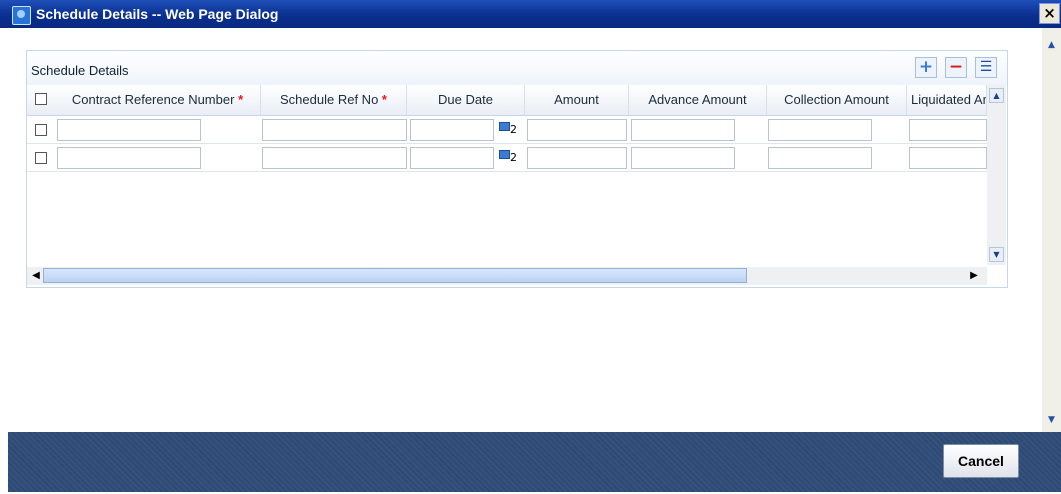 The height and width of the screenshot is (494, 1061). I want to click on page-scroll-down-icon: ▼, so click(1051, 420).